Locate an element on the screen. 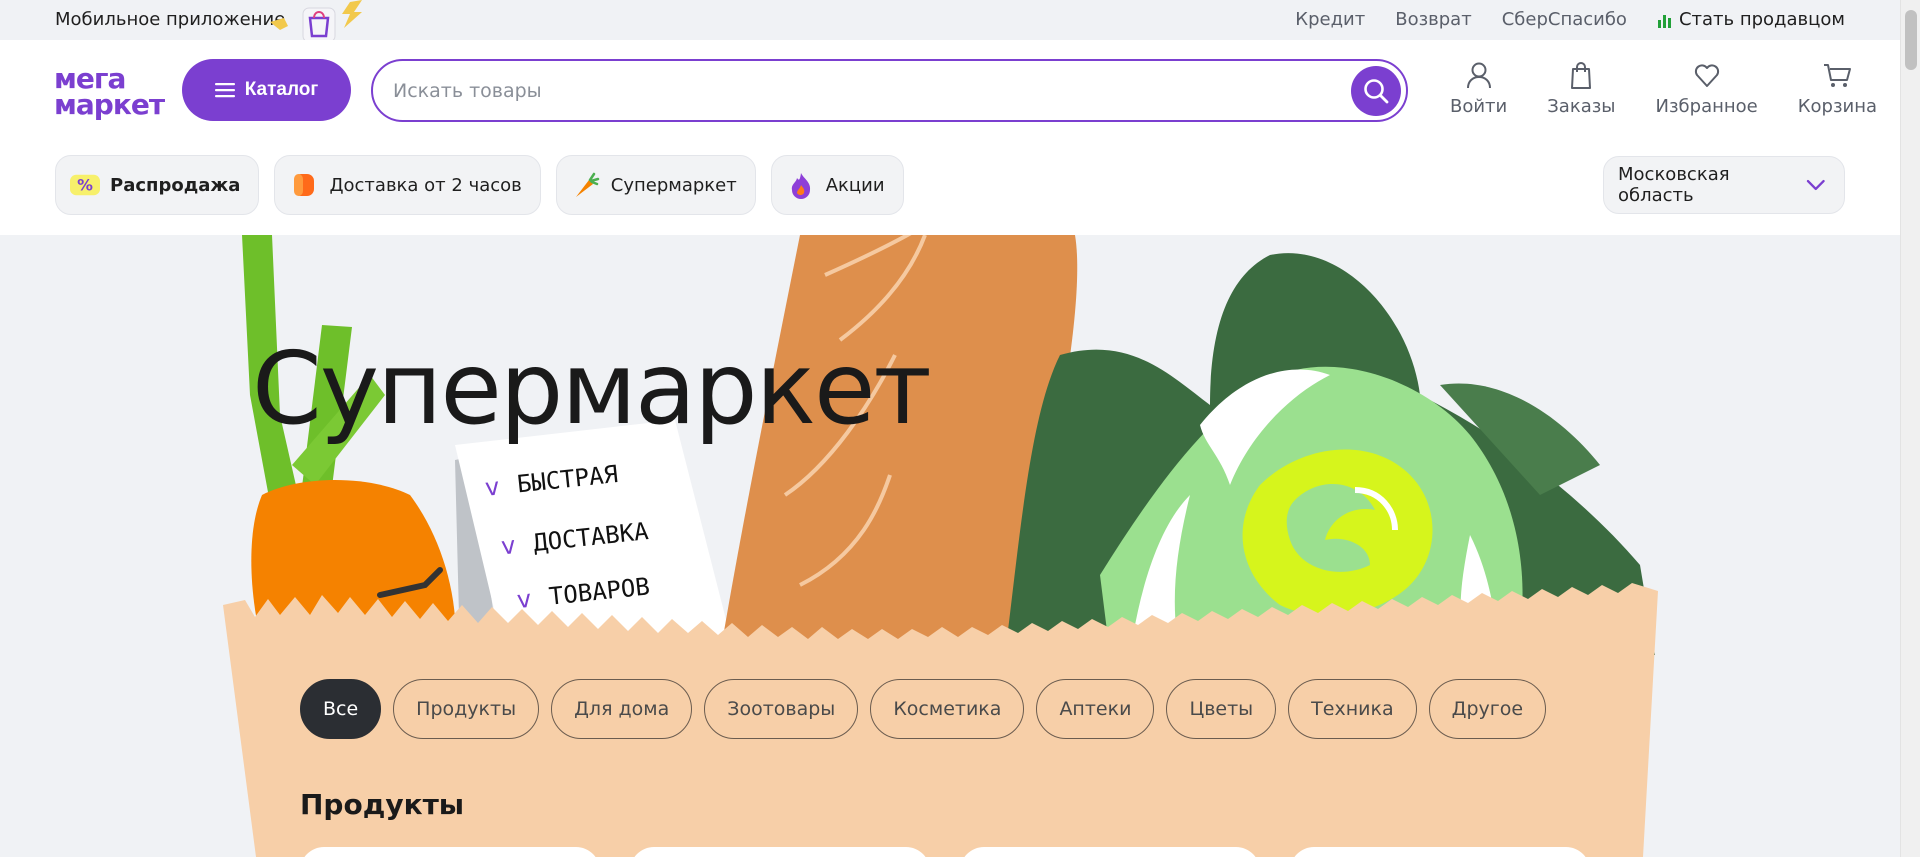  chip-delivery: Доставка от 2 часов is located at coordinates (407, 185).